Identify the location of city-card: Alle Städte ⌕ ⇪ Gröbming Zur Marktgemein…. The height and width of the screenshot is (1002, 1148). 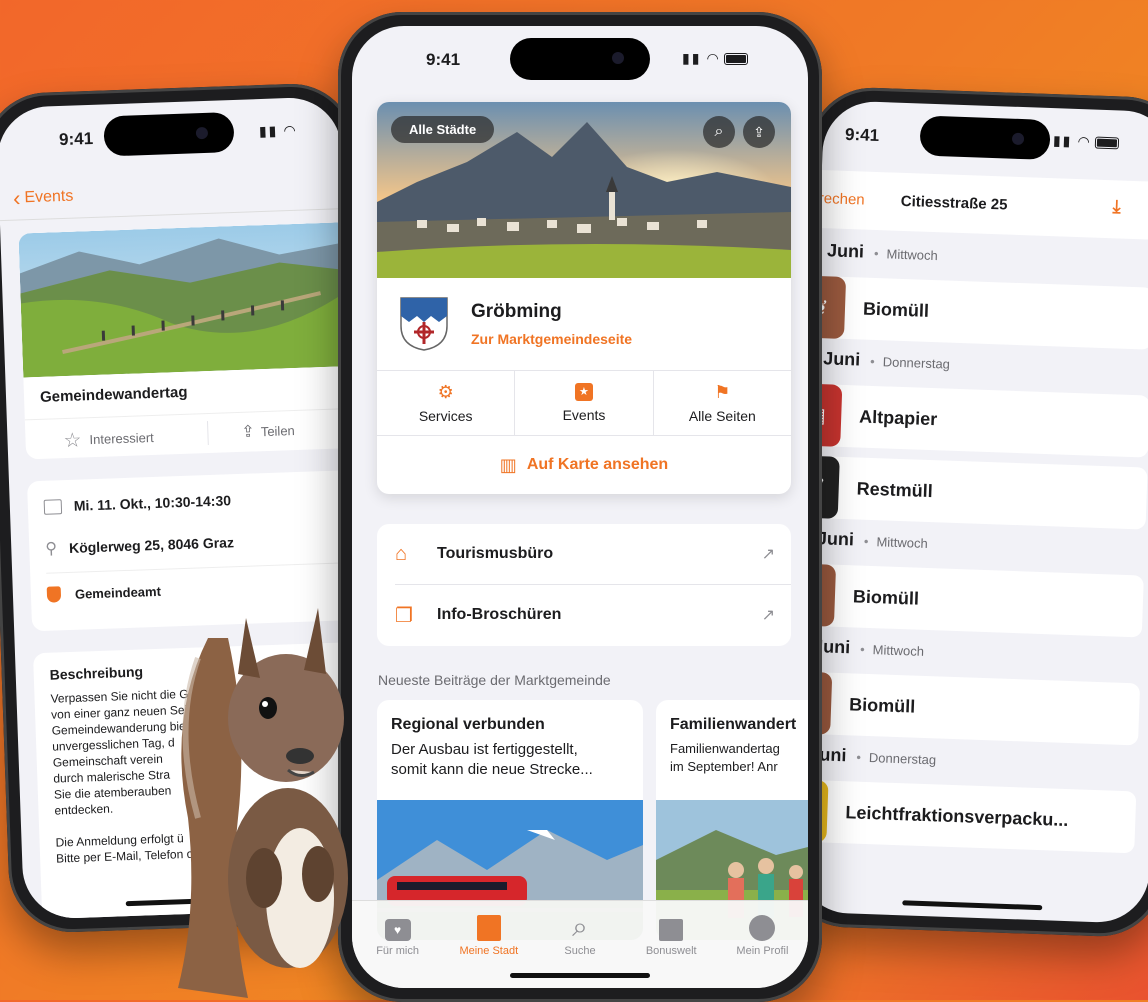
(584, 298).